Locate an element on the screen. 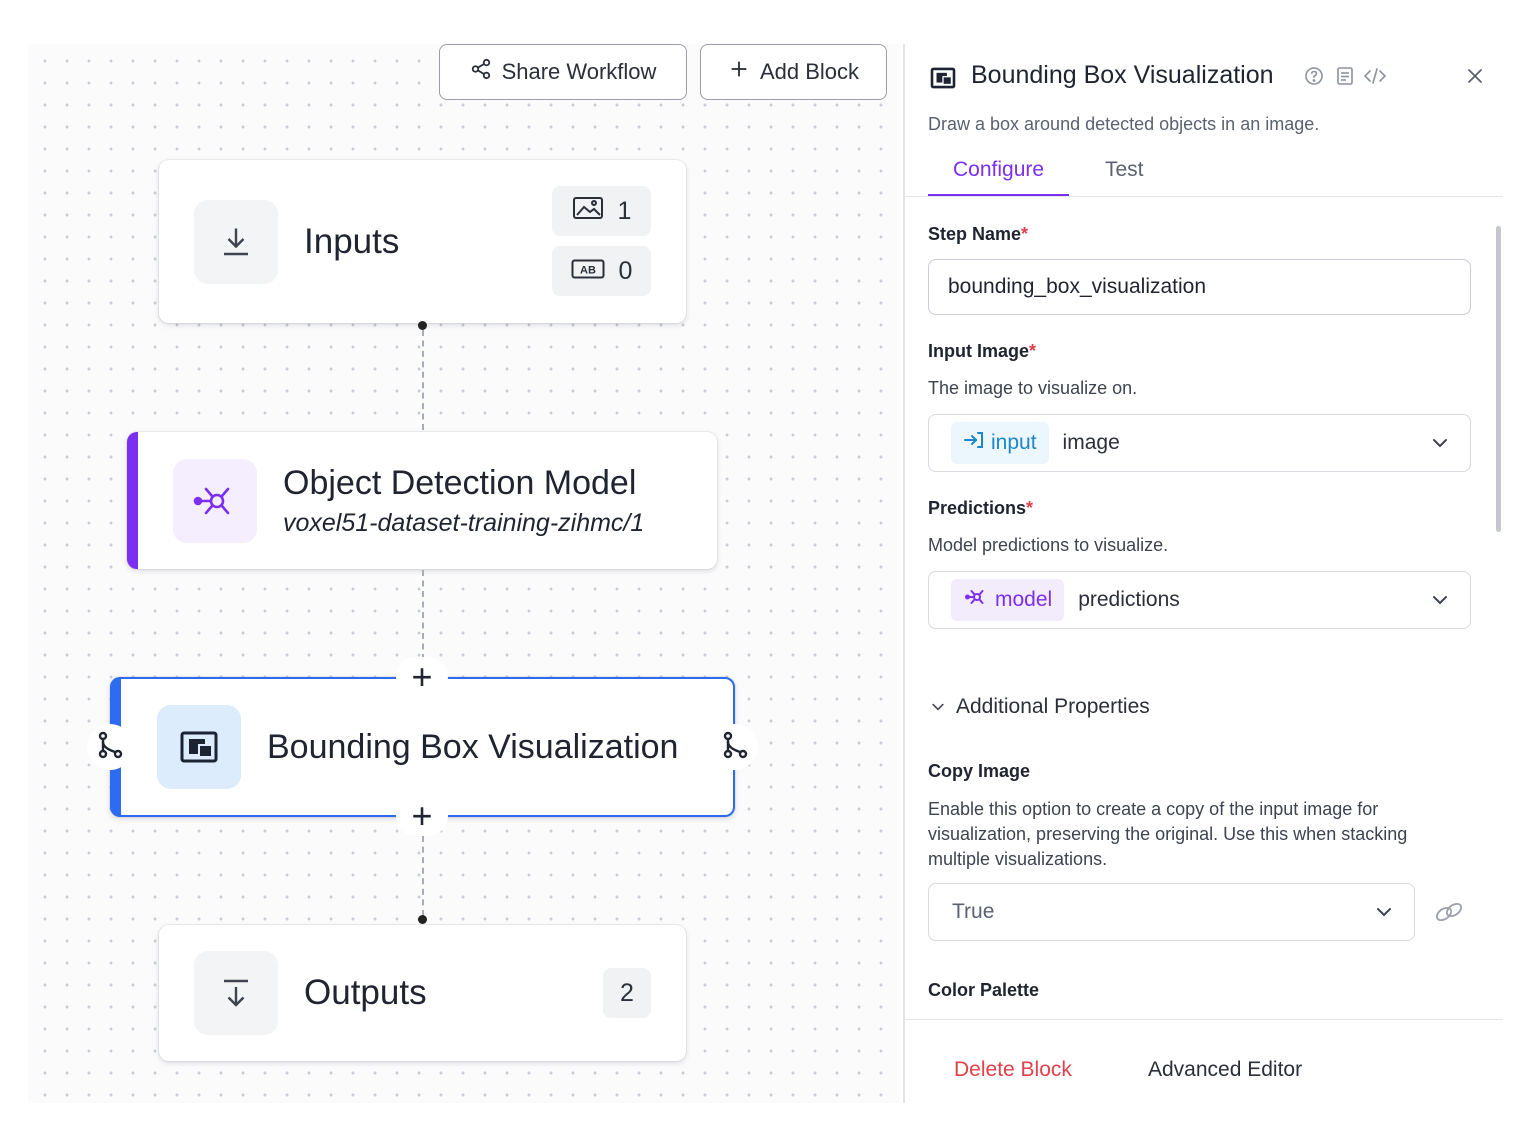 This screenshot has height=1130, width=1526. text-ab-icon: AB is located at coordinates (588, 271).